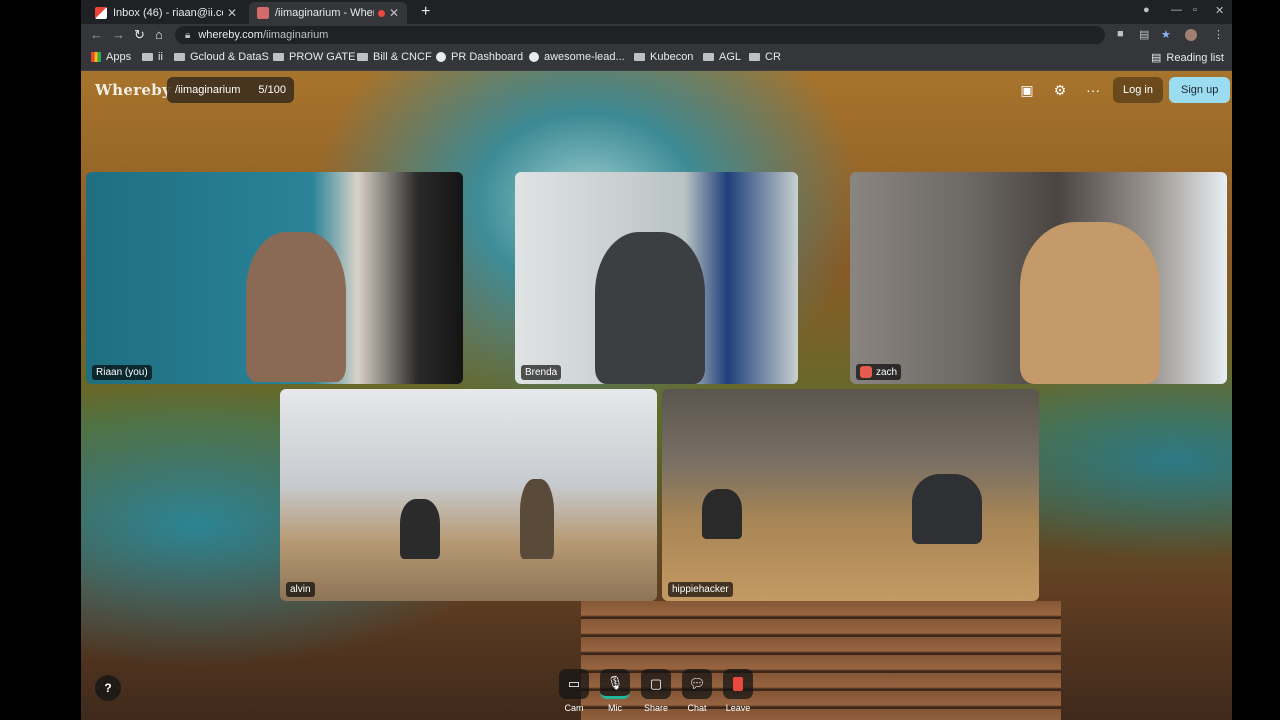  Describe the element at coordinates (1195, 57) in the screenshot. I see `reading-list-label: Reading list` at that location.